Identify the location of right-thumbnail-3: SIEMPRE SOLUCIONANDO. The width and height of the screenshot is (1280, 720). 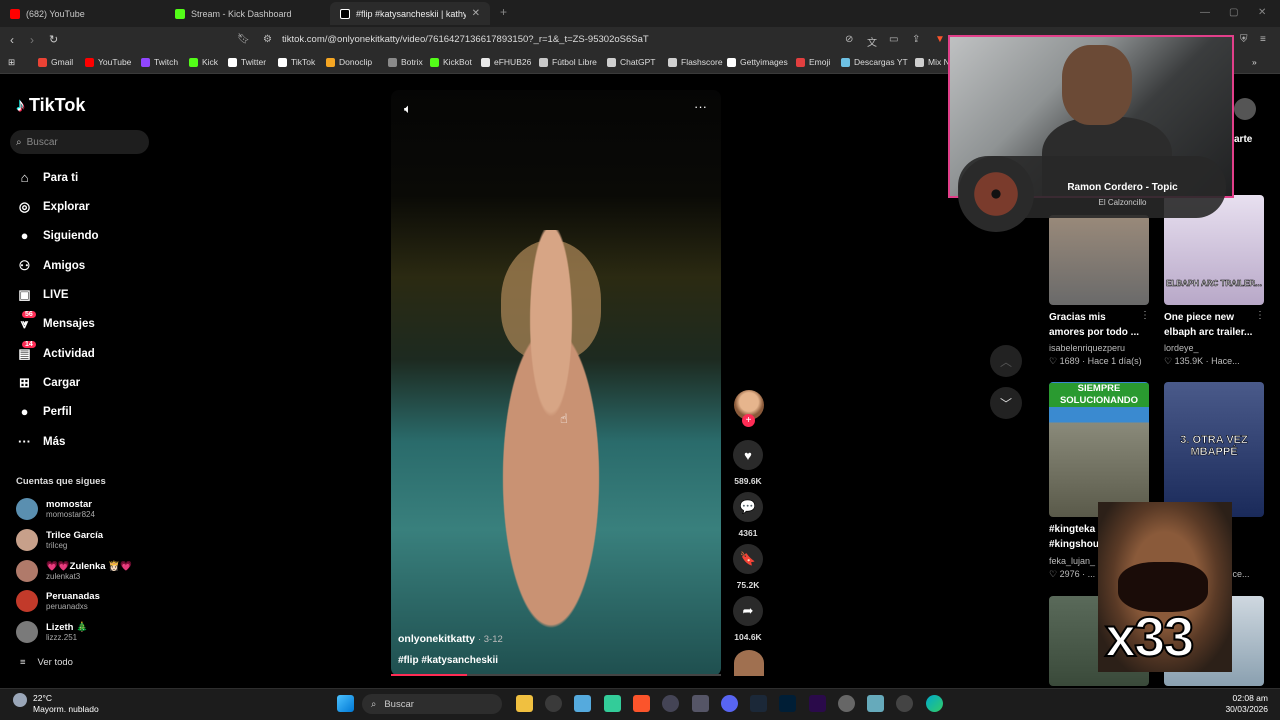
(1099, 449).